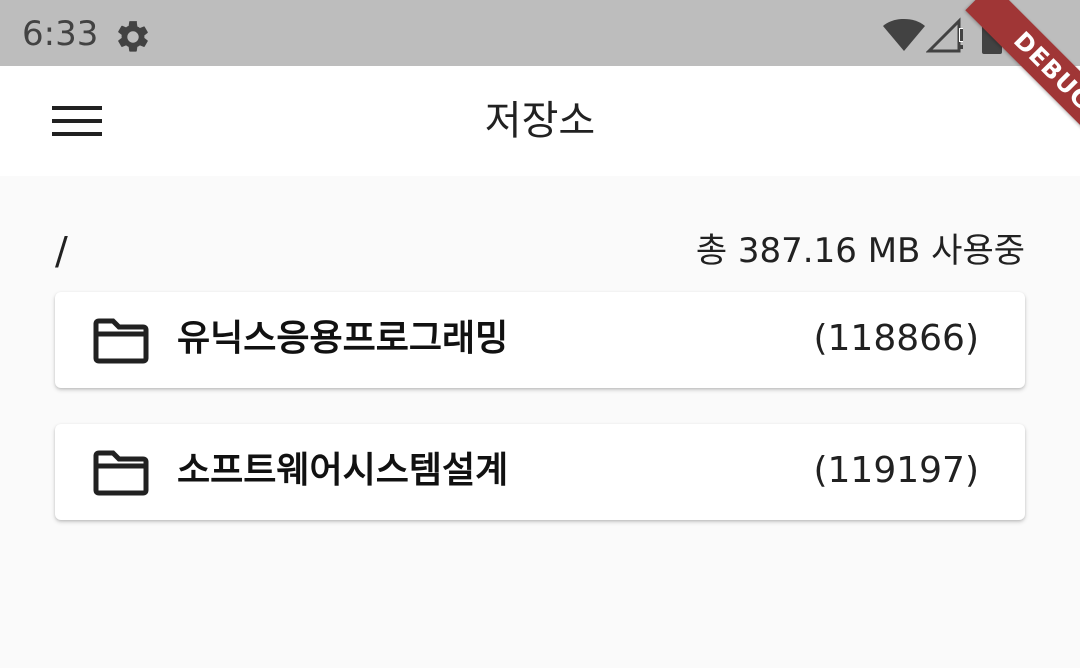 This screenshot has height=668, width=1080. I want to click on status-time: 6:33, so click(60, 34).